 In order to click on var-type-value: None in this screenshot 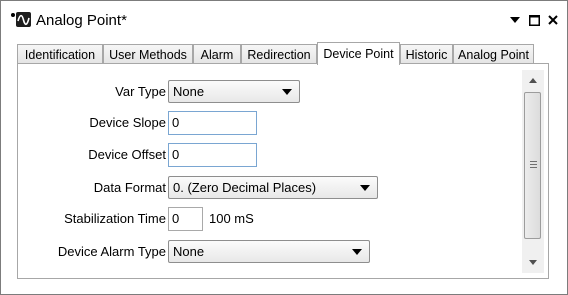, I will do `click(189, 91)`.